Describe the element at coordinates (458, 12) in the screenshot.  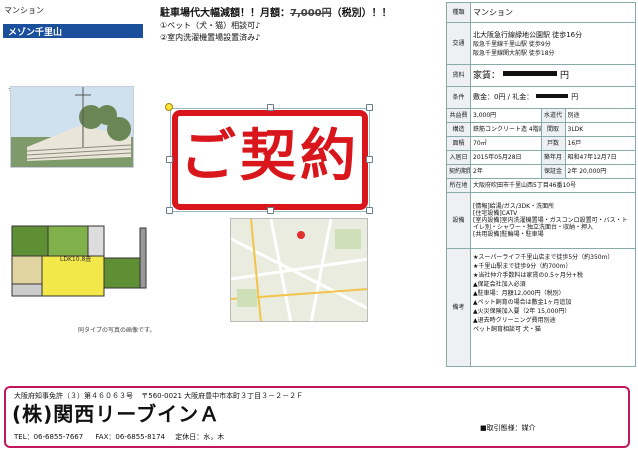
I see `type-row-label: 種類` at that location.